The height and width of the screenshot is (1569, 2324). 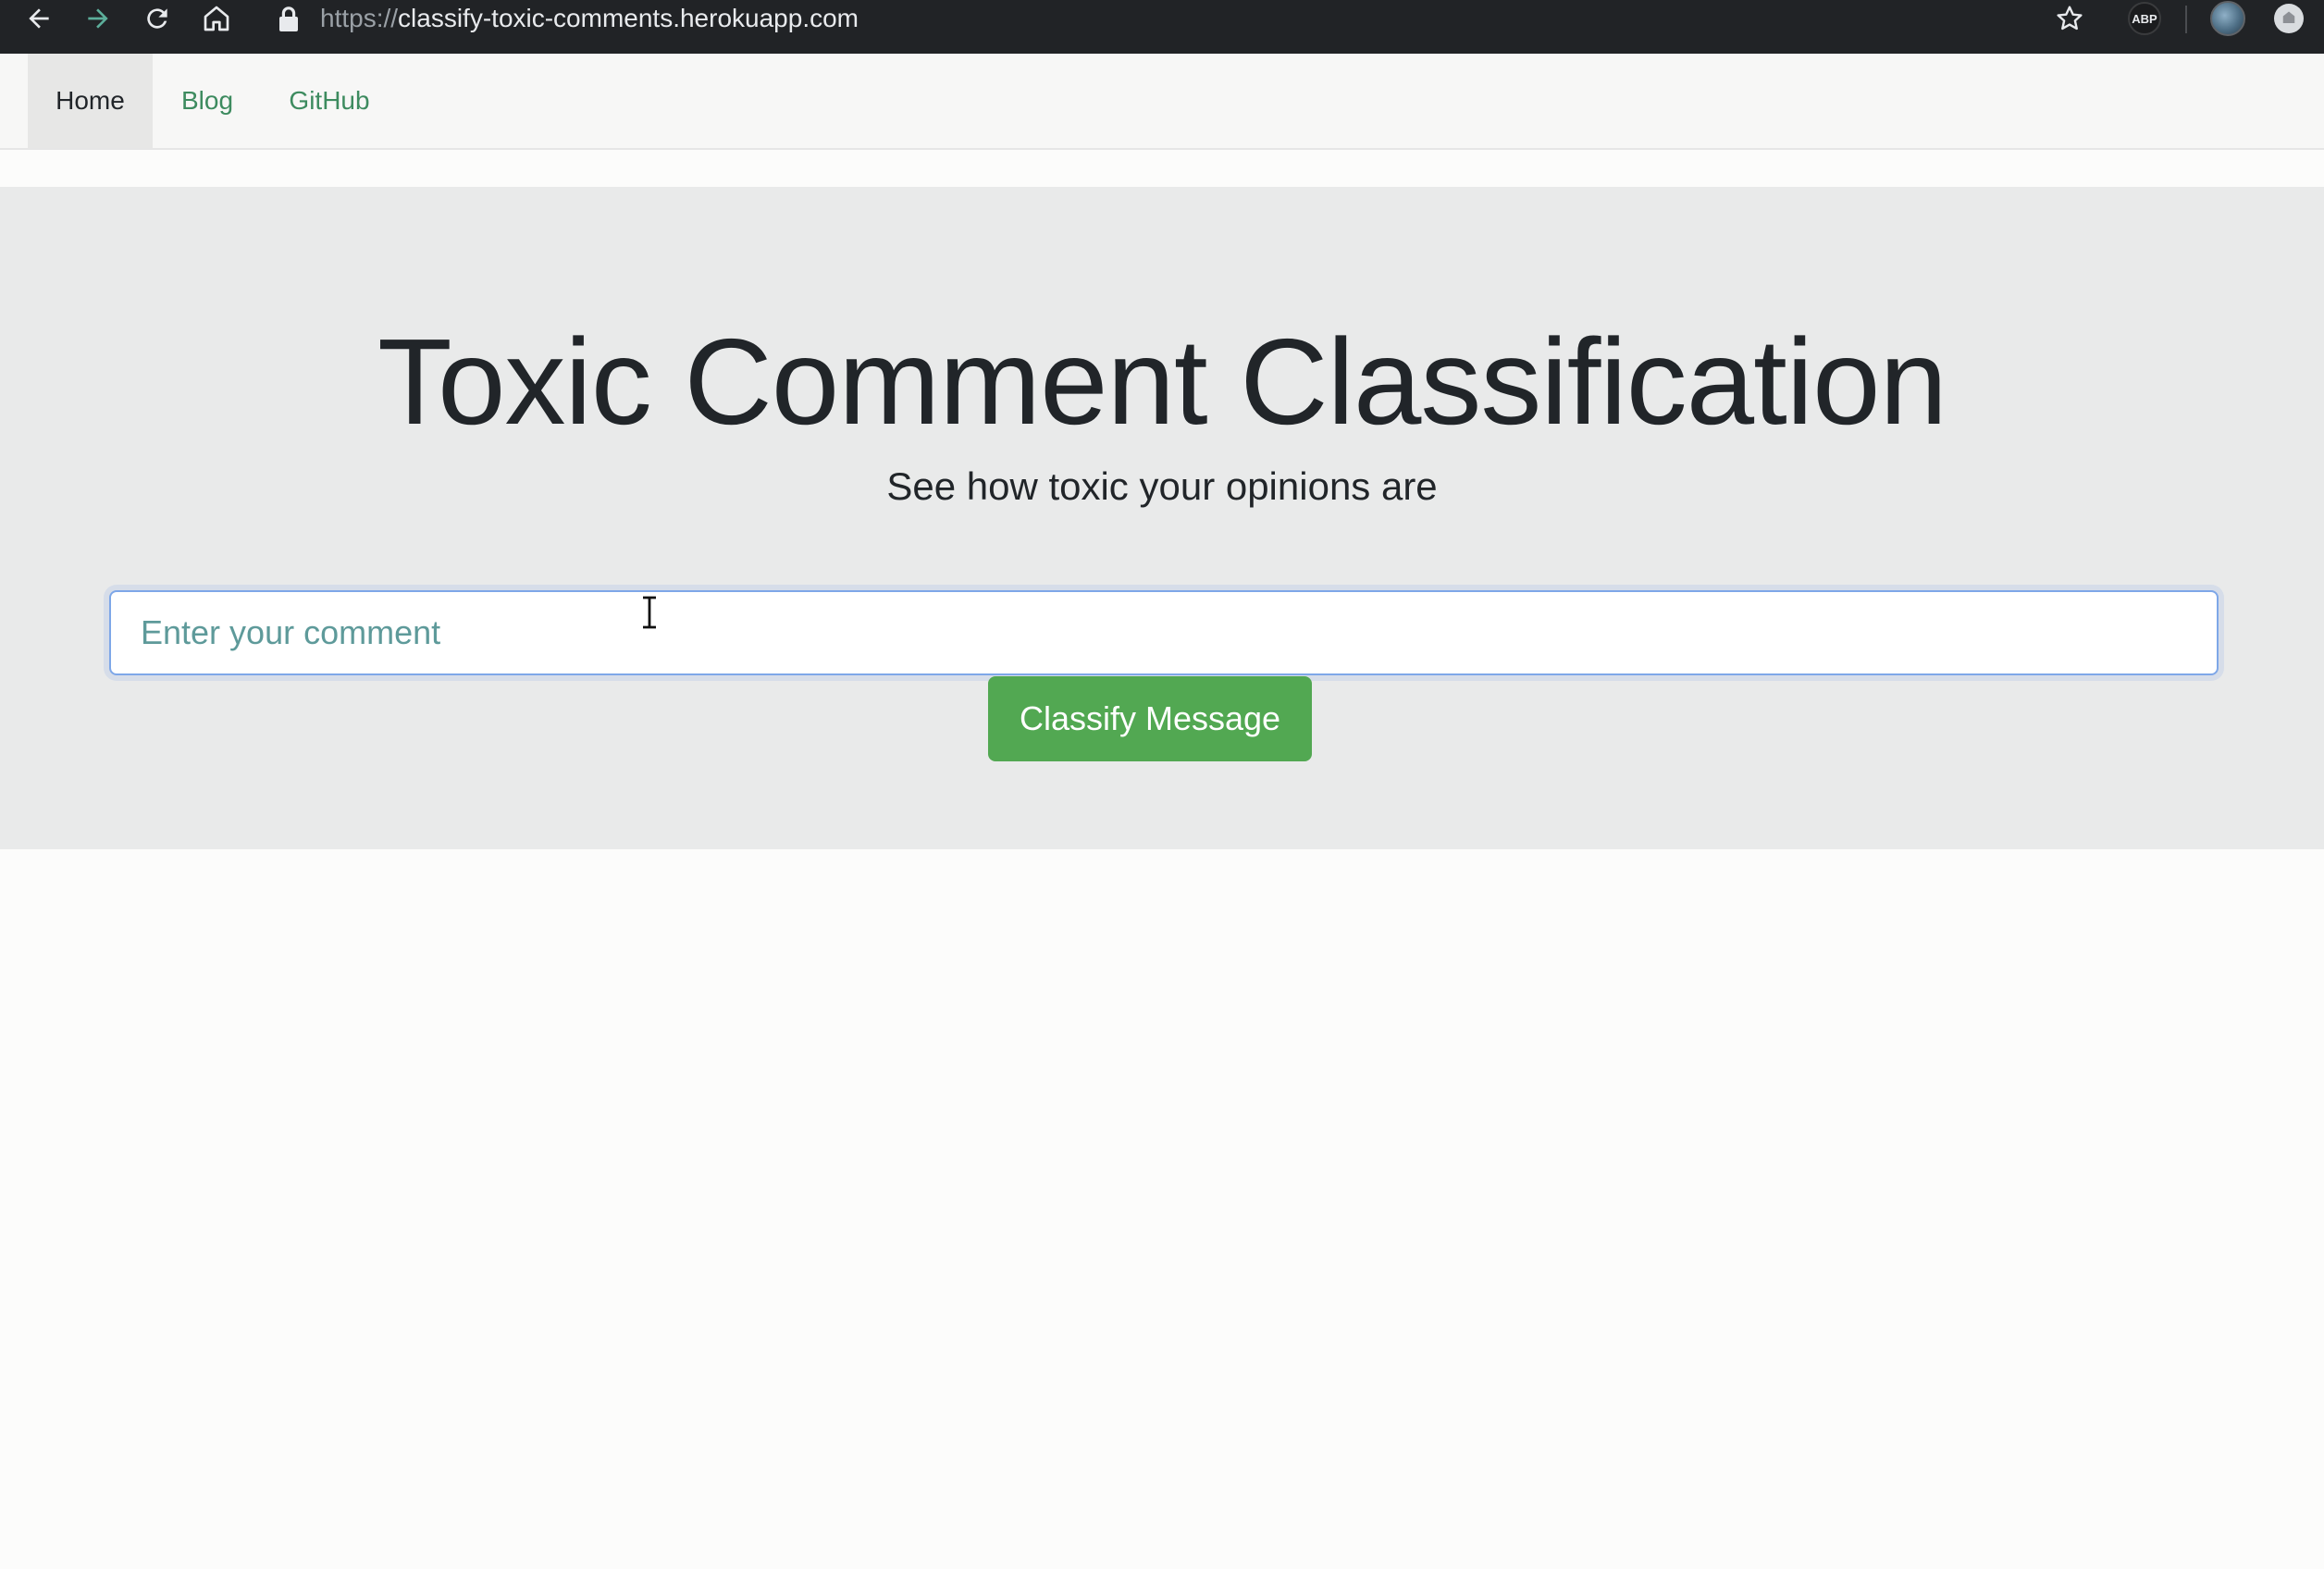 I want to click on extension-icon, so click(x=2288, y=18).